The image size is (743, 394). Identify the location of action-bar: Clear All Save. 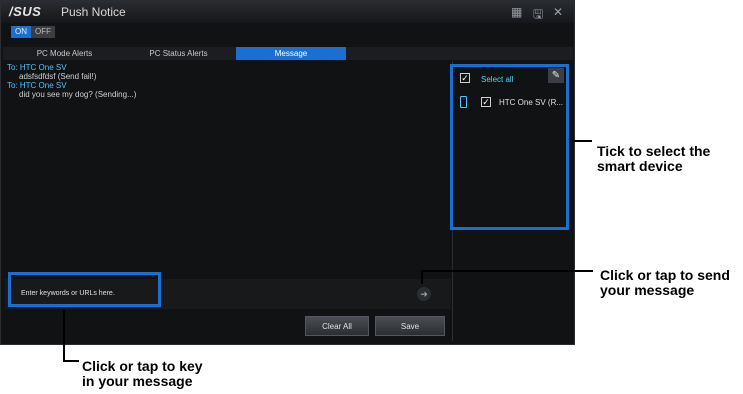
(228, 327).